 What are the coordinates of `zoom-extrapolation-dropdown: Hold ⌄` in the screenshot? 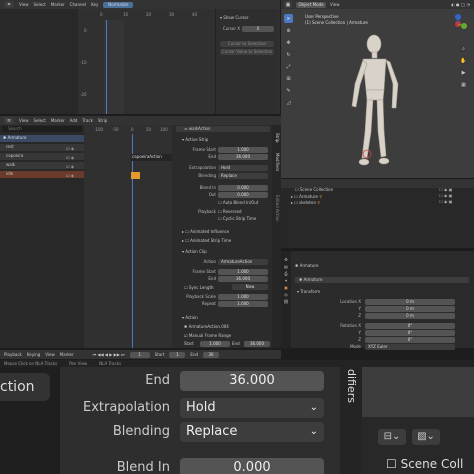 It's located at (252, 408).